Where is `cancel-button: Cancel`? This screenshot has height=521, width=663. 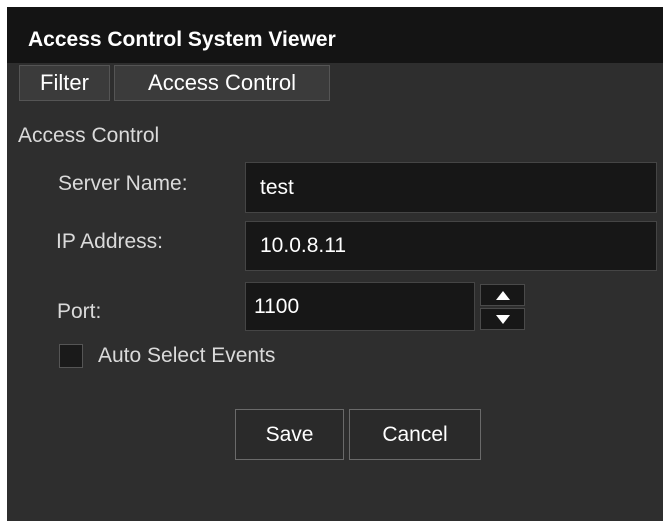 cancel-button: Cancel is located at coordinates (415, 434).